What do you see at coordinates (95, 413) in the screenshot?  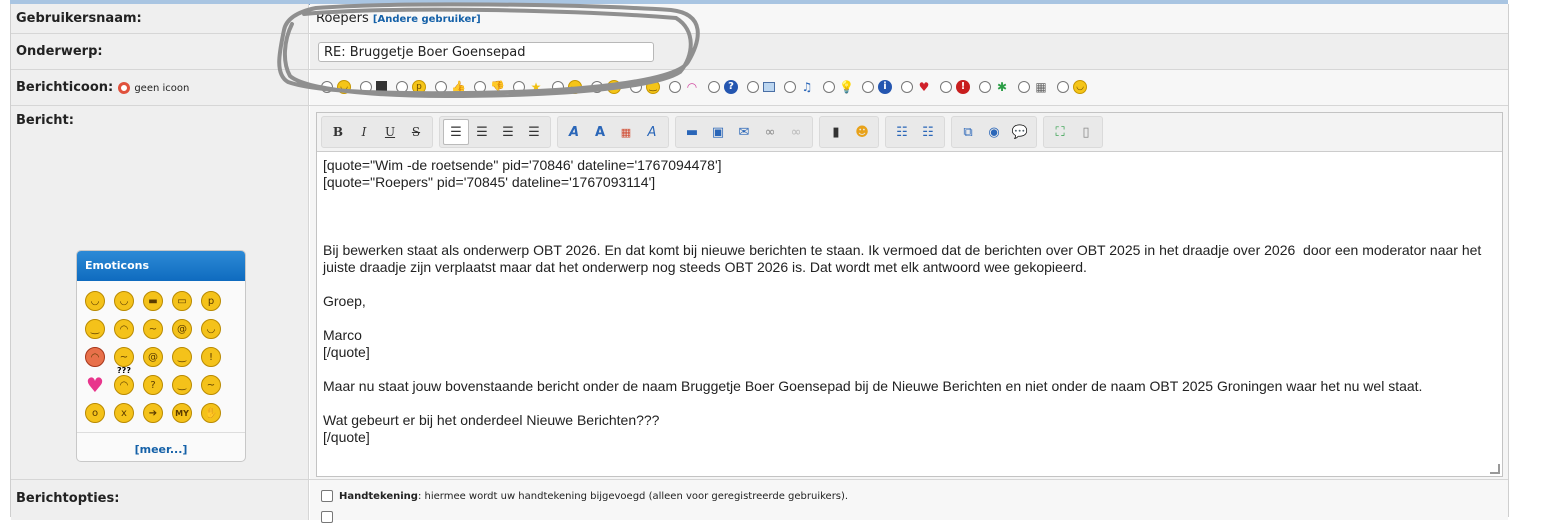 I see `emoticon-crying: o` at bounding box center [95, 413].